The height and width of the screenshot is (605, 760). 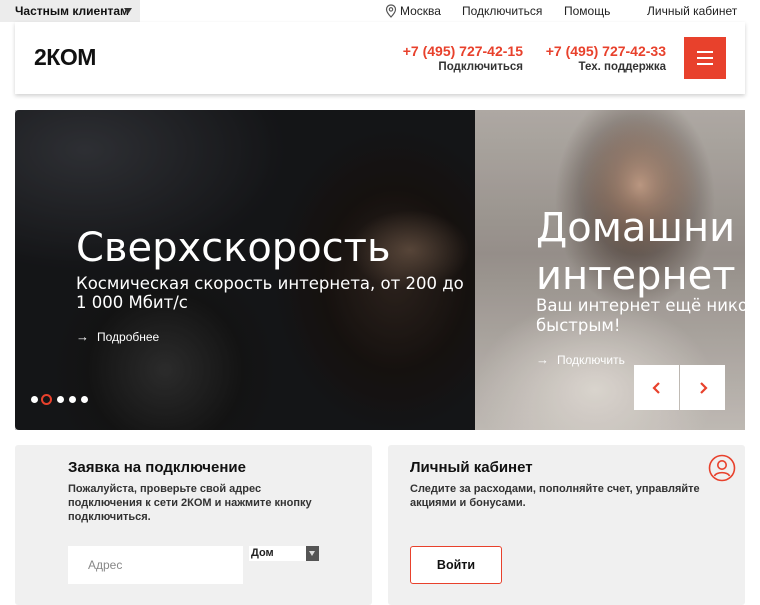 I want to click on connect-card-text-line3: подключиться., so click(x=109, y=517).